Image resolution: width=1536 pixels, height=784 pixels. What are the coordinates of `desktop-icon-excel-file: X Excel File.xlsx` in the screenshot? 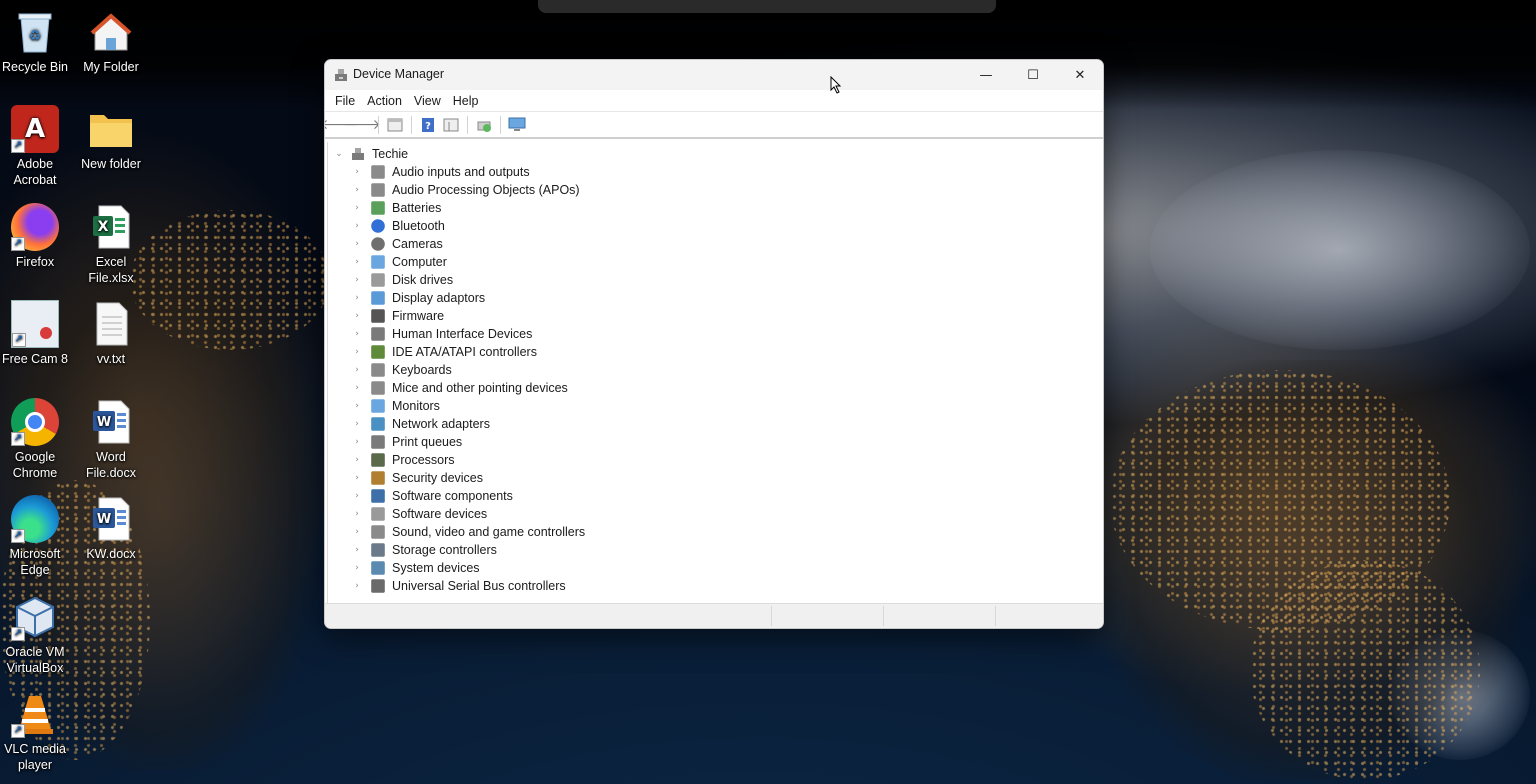 It's located at (111, 244).